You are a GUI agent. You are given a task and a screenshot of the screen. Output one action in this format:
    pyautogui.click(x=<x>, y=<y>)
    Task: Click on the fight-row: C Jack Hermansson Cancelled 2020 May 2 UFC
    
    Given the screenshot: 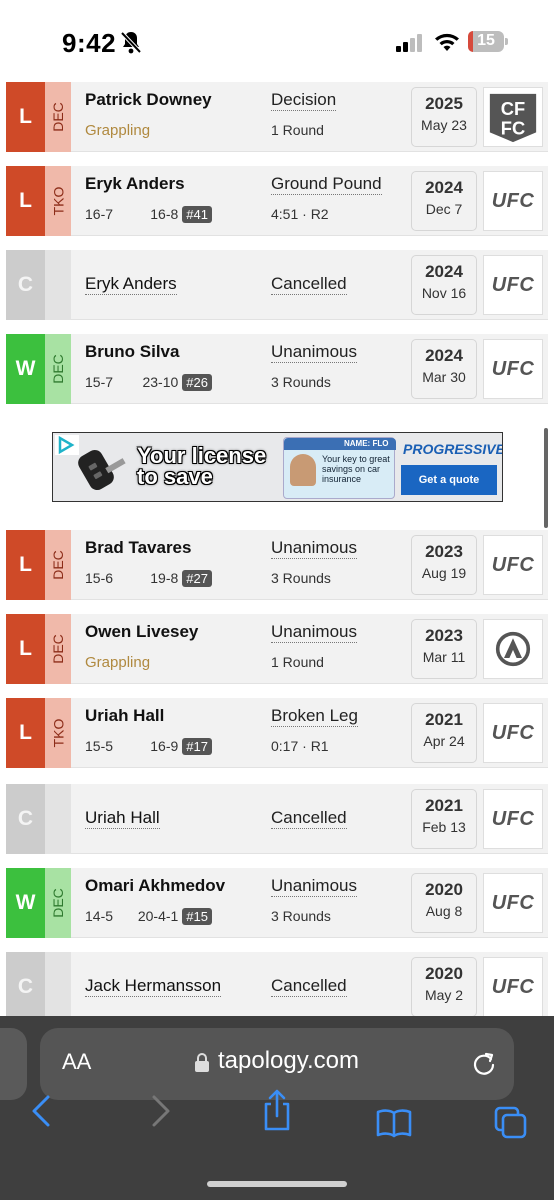 What is the action you would take?
    pyautogui.click(x=277, y=987)
    